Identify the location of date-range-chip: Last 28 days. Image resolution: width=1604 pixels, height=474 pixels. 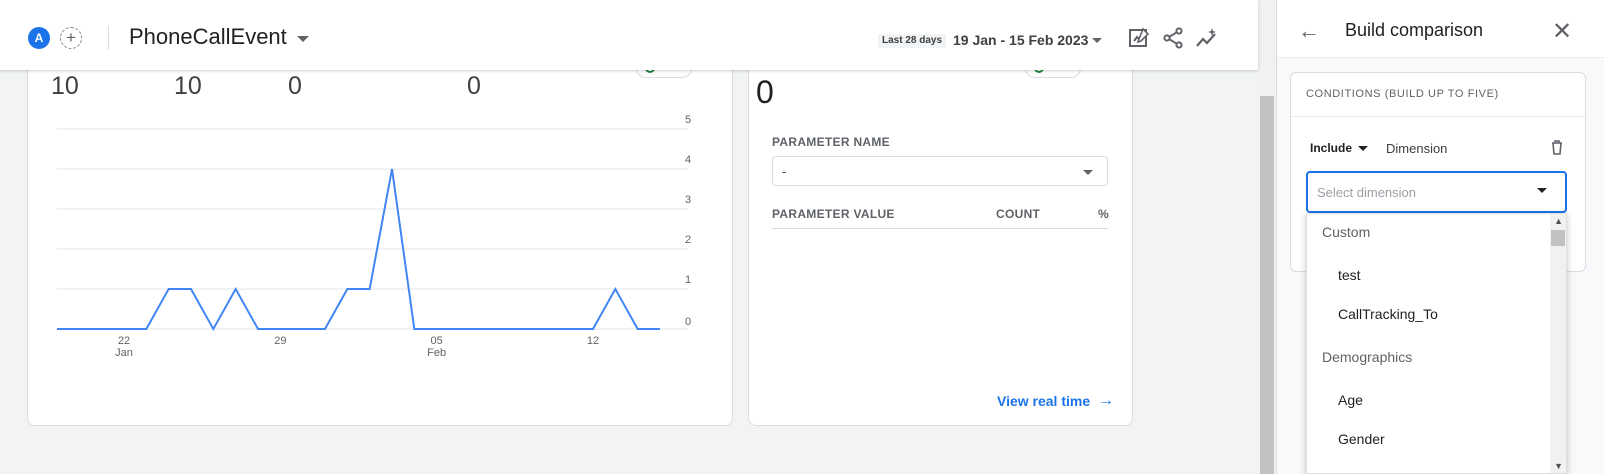
(912, 41).